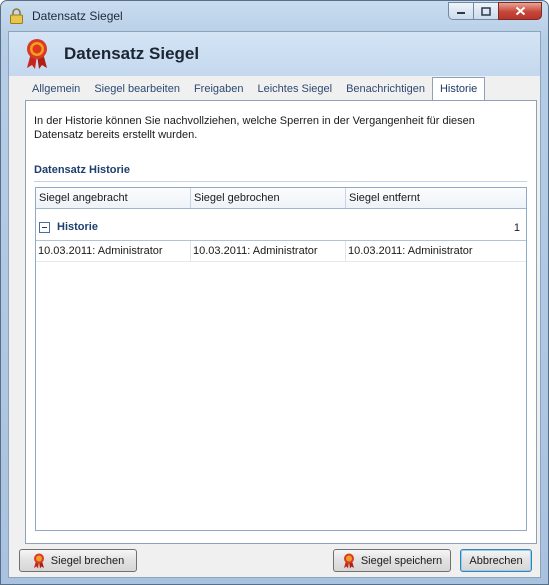  Describe the element at coordinates (401, 560) in the screenshot. I see `save-seal-label: Siegel speichern` at that location.